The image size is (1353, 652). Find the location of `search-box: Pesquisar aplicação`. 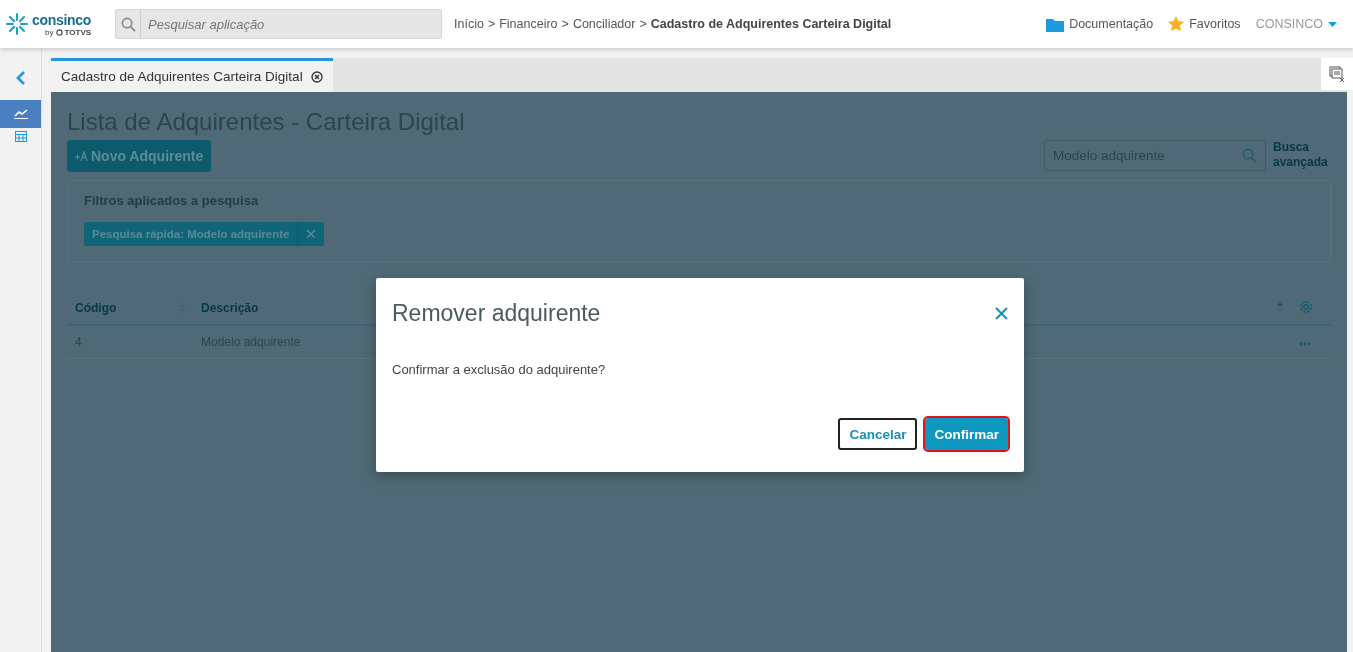

search-box: Pesquisar aplicação is located at coordinates (278, 24).